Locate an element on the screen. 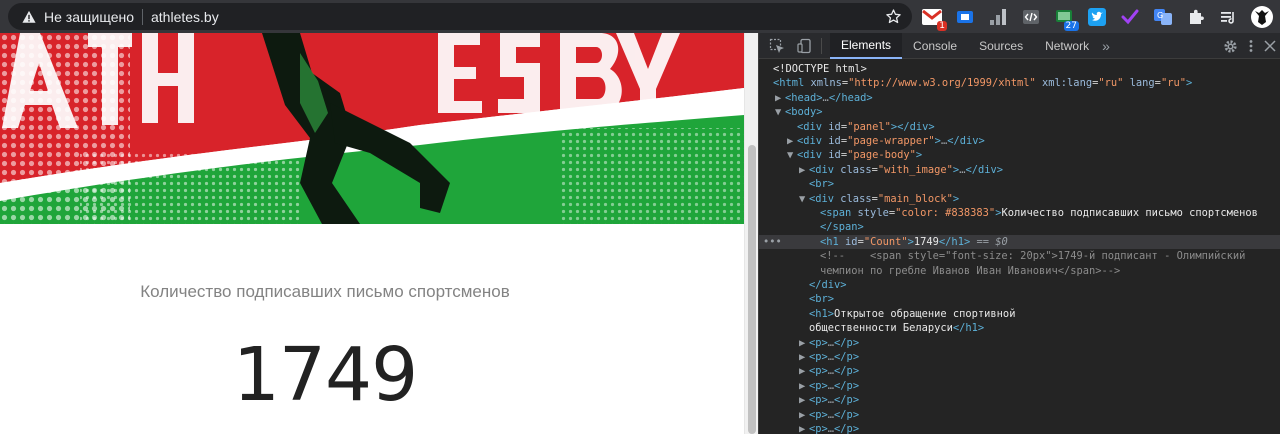 This screenshot has width=1280, height=434. dom-line: </div> is located at coordinates (1019, 285).